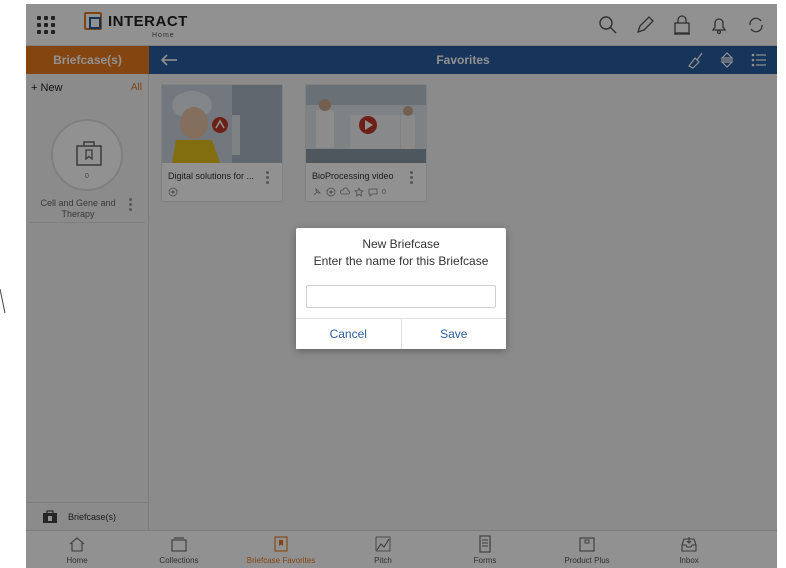 The image size is (786, 568). I want to click on page-edge-mark, so click(3, 301).